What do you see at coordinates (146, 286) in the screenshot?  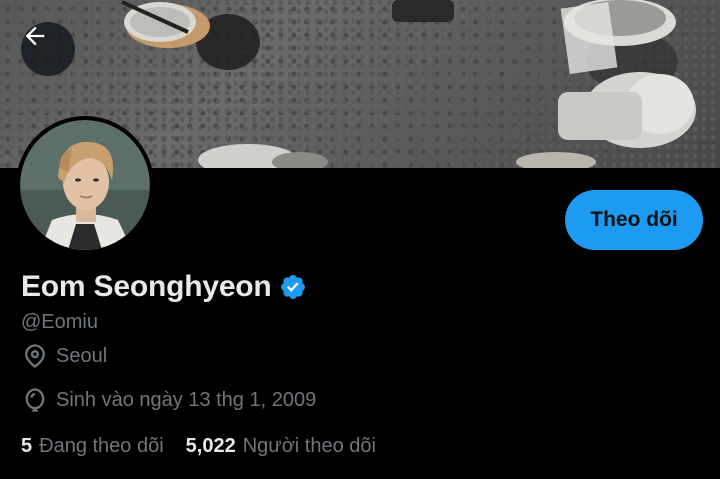 I see `display-name: Eom Seonghyeon` at bounding box center [146, 286].